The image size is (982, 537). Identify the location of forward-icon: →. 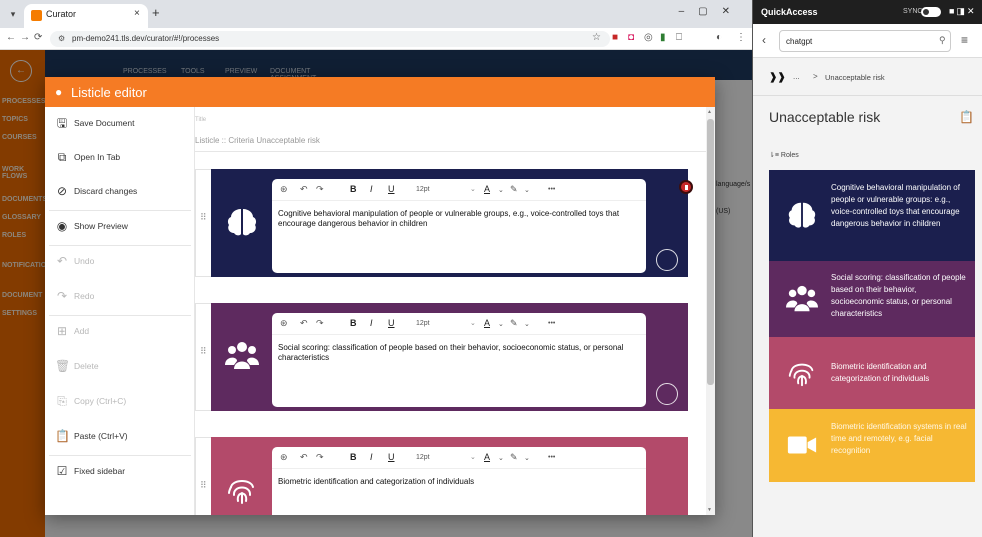
(25, 37).